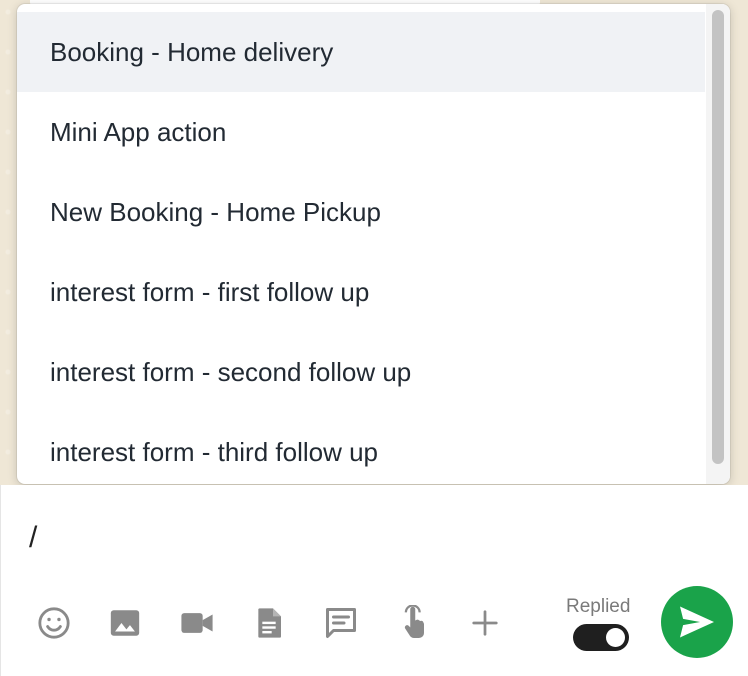  What do you see at coordinates (601, 637) in the screenshot?
I see `replied-toggle` at bounding box center [601, 637].